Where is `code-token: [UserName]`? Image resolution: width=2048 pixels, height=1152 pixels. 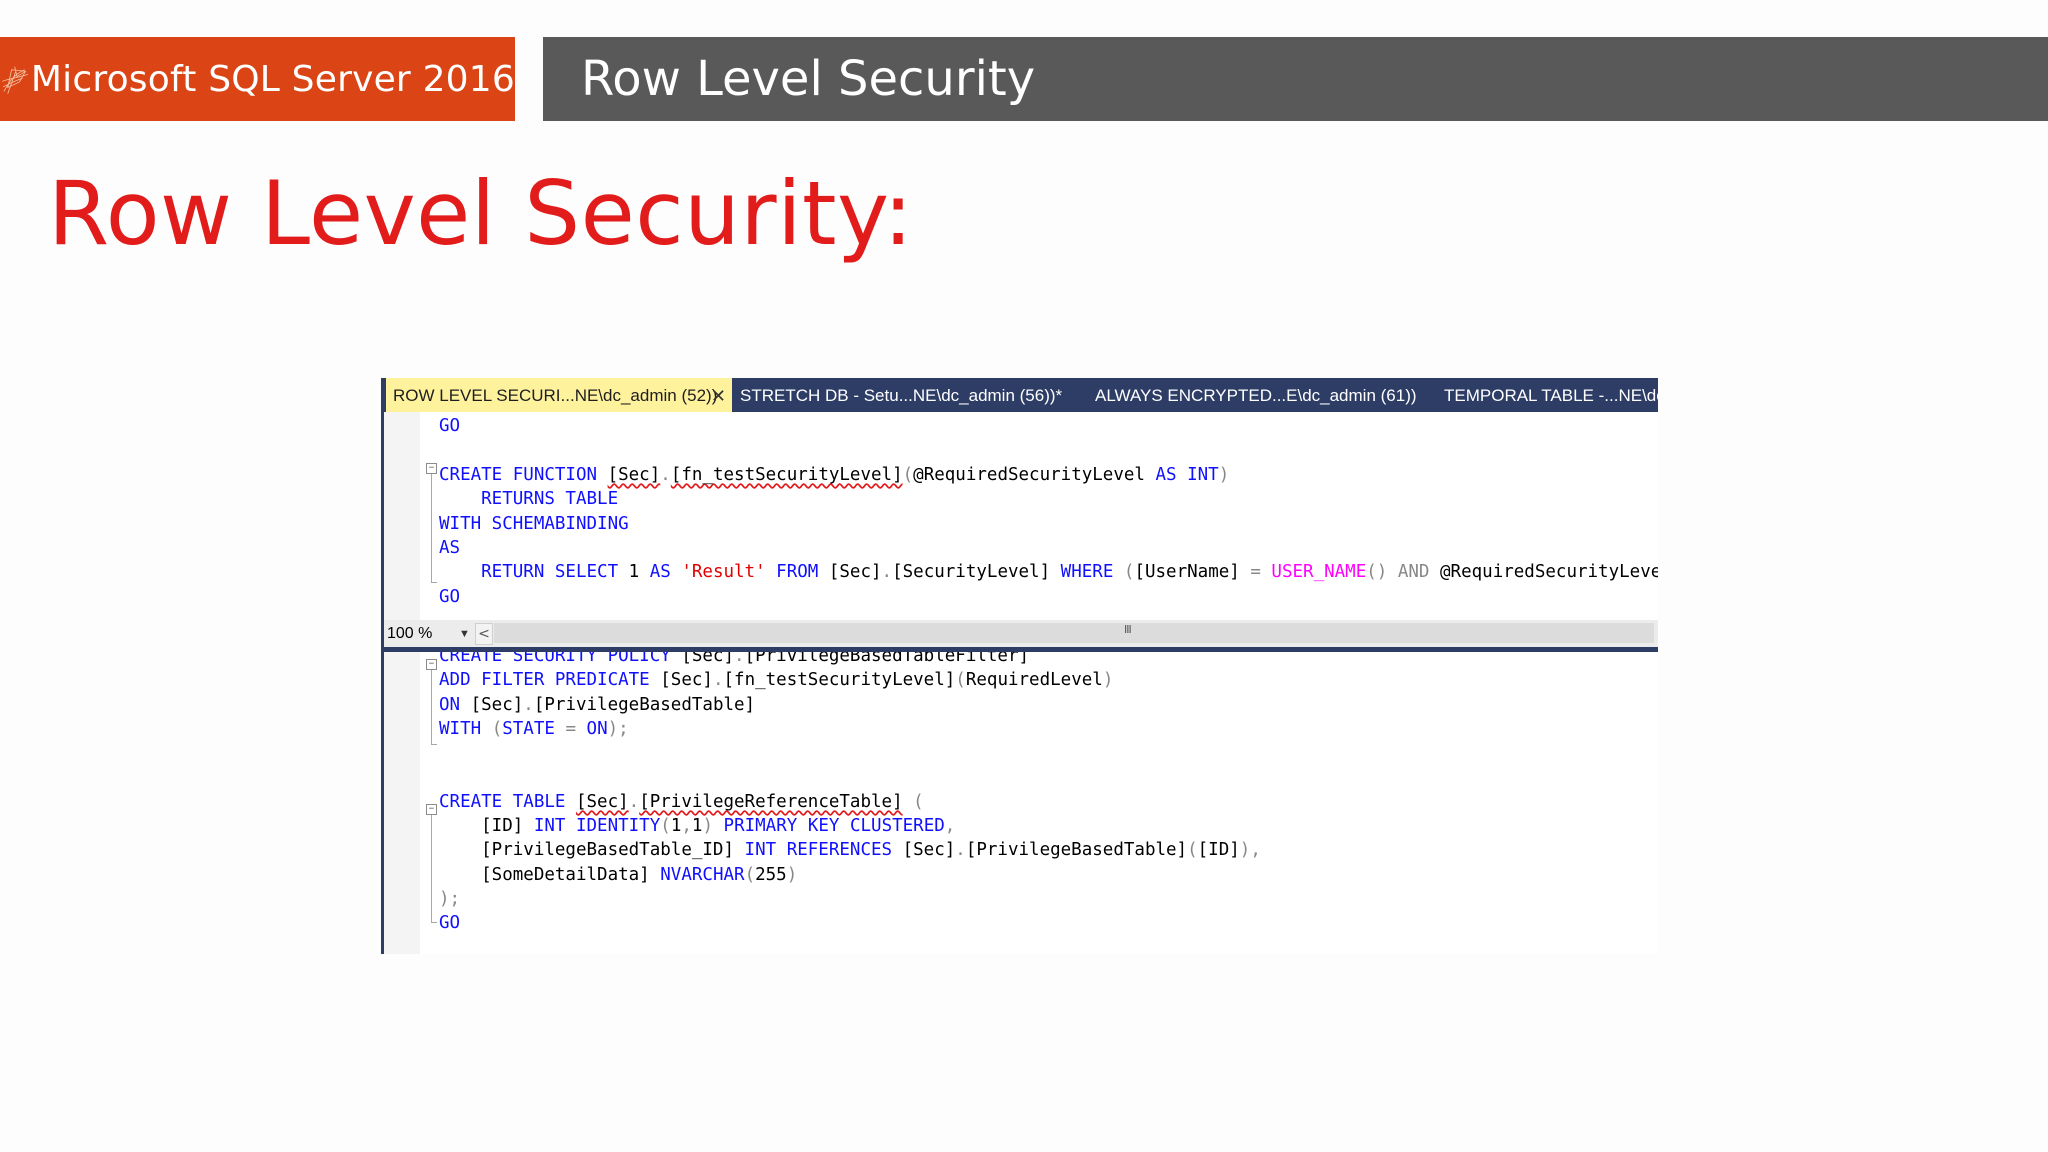 code-token: [UserName] is located at coordinates (1192, 572).